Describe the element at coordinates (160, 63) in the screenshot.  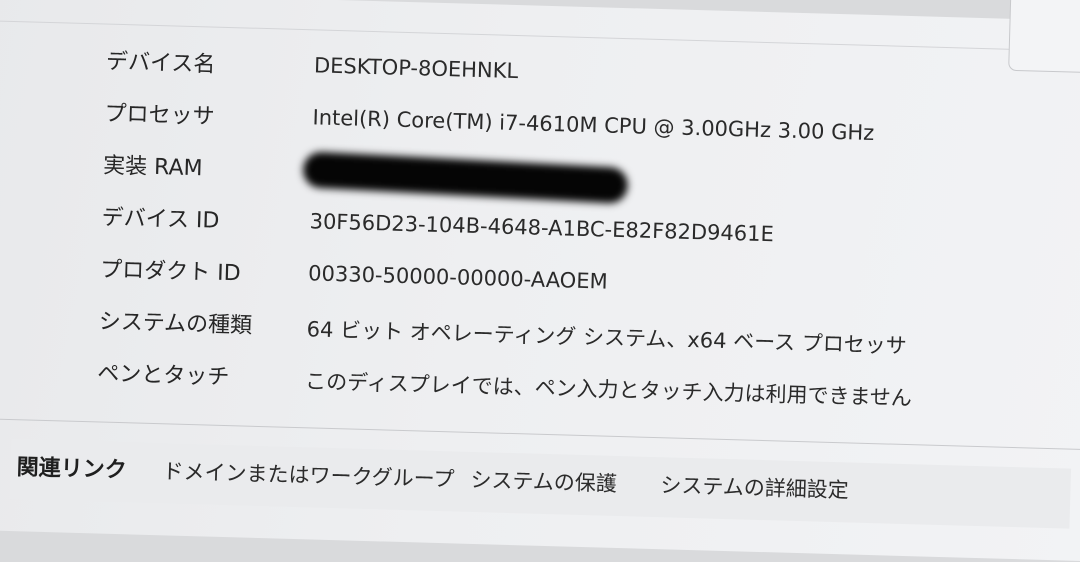
I see `spec-label: デバイス名` at that location.